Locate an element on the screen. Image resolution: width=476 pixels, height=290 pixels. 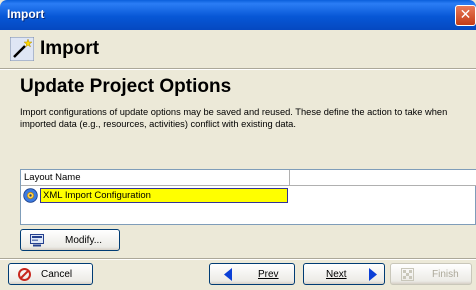
row-label: XML Import Configuration is located at coordinates (164, 195).